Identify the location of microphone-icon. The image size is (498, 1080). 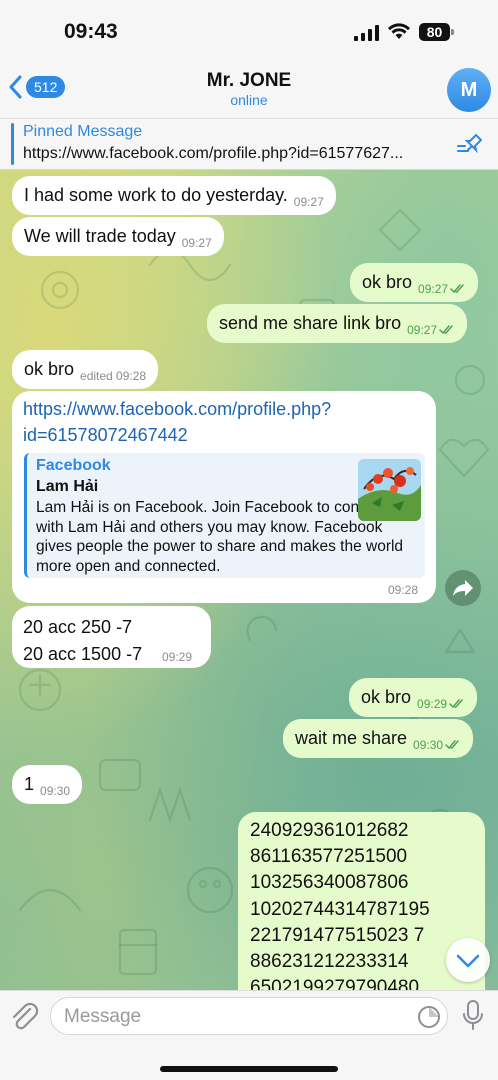
(473, 1015).